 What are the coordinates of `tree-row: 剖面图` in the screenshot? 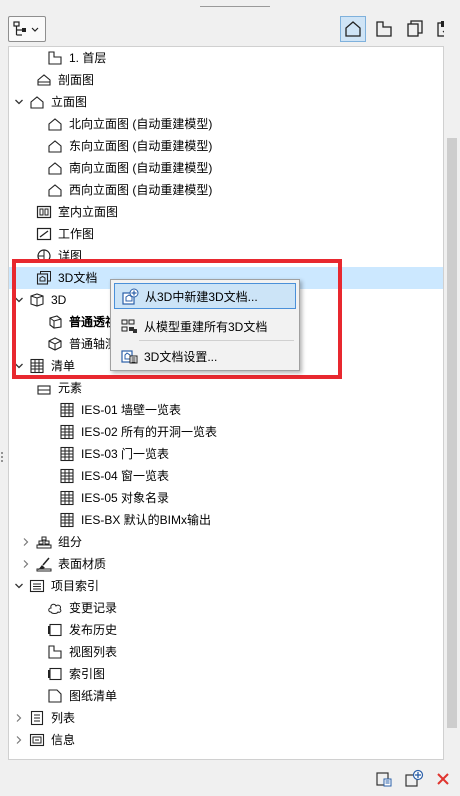 It's located at (226, 80).